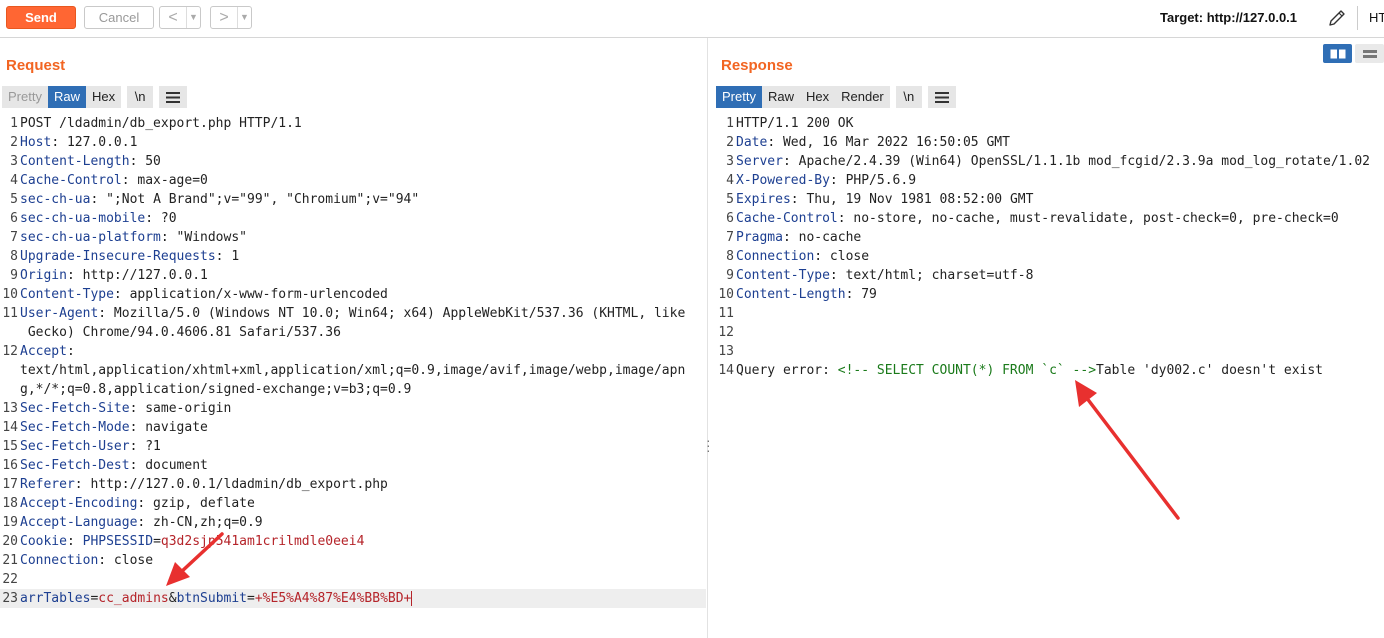 The height and width of the screenshot is (638, 1384). I want to click on token: <!-- SELECT COUNT(*) FROM `c` -->, so click(967, 370).